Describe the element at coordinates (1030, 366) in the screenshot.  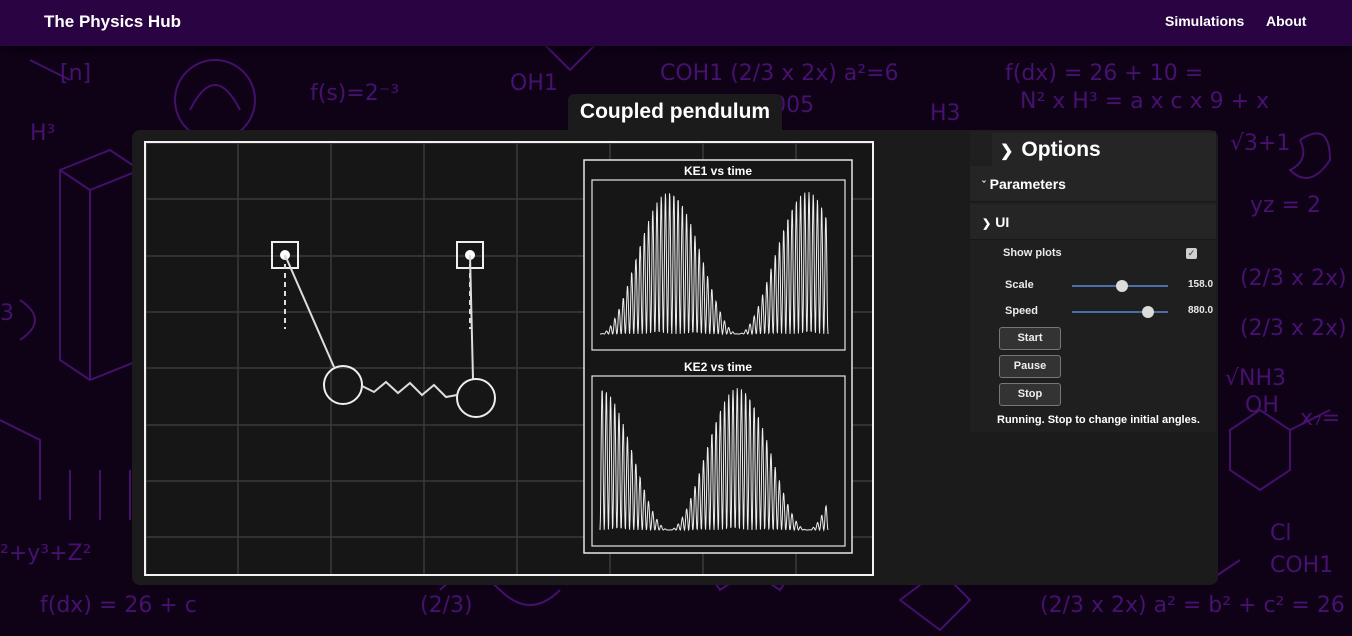
I see `pause-button: Pause` at that location.